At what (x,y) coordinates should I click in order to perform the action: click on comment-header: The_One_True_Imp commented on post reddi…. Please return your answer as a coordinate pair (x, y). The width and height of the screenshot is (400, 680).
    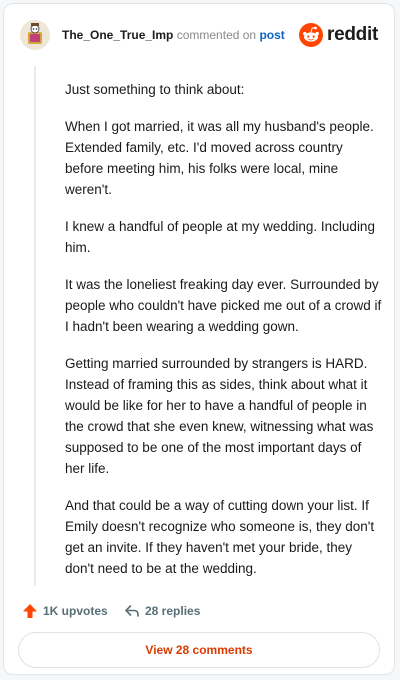
    Looking at the image, I should click on (199, 38).